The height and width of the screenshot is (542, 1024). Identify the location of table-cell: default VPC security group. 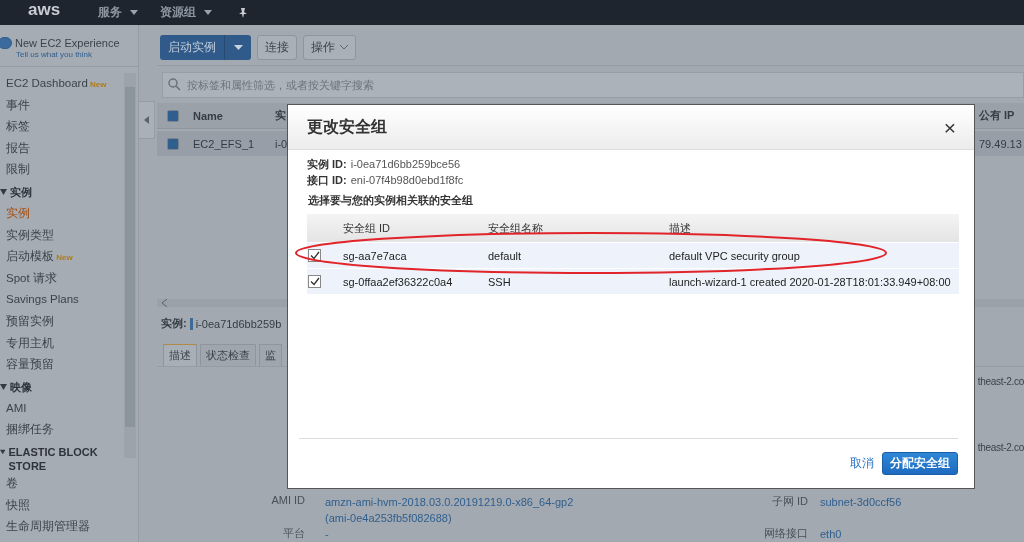
(734, 255).